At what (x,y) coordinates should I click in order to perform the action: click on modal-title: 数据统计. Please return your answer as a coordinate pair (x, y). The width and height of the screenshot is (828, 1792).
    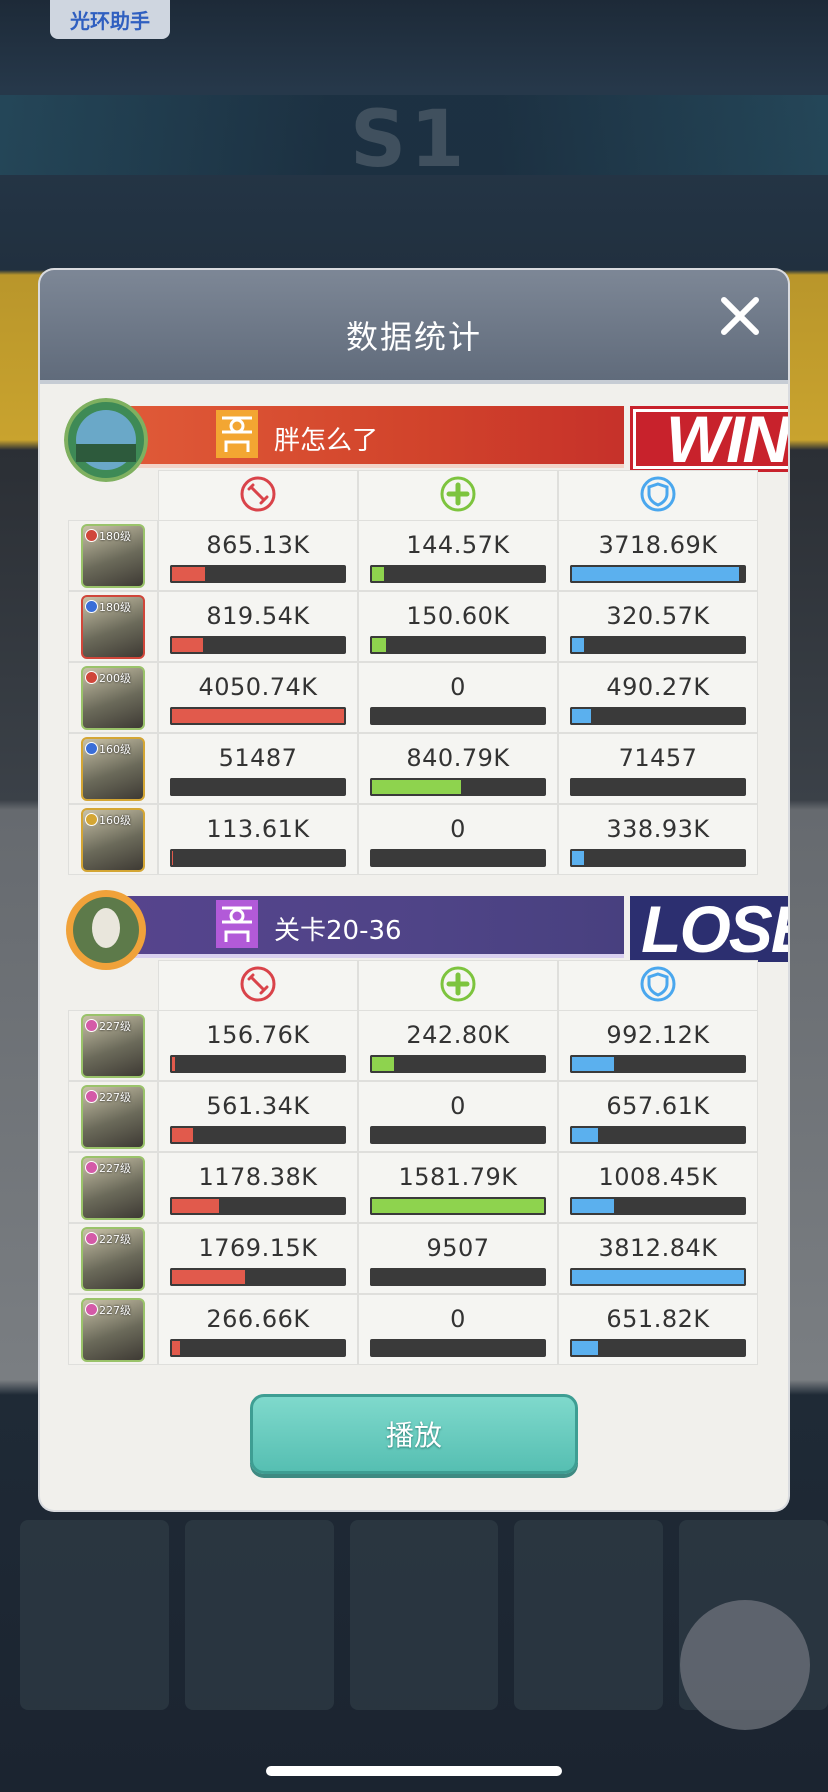
    Looking at the image, I should click on (413, 337).